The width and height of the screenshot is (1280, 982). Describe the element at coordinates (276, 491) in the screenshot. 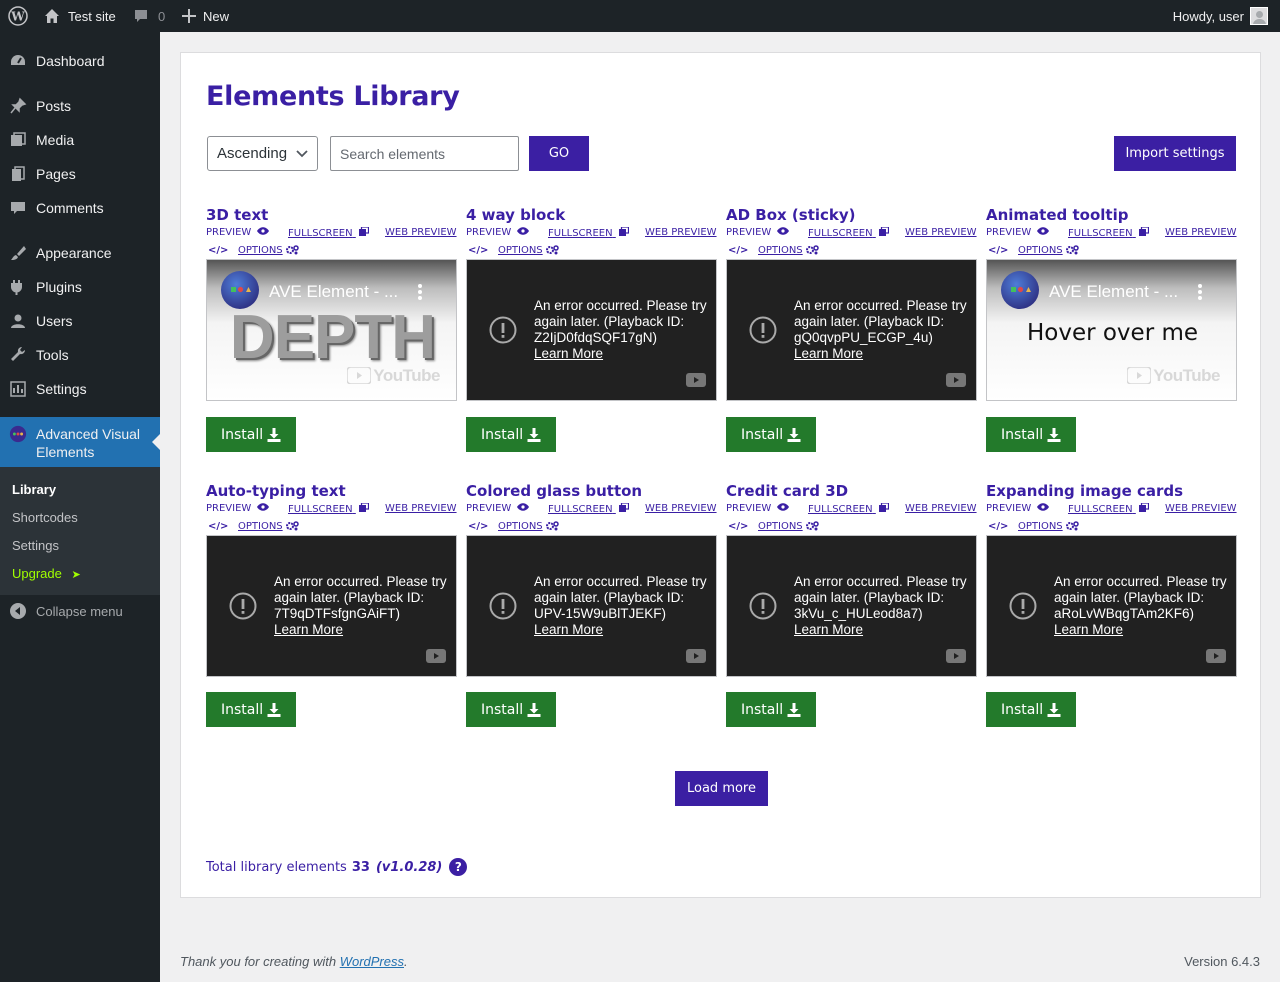

I see `card-title: Auto-typing text` at that location.